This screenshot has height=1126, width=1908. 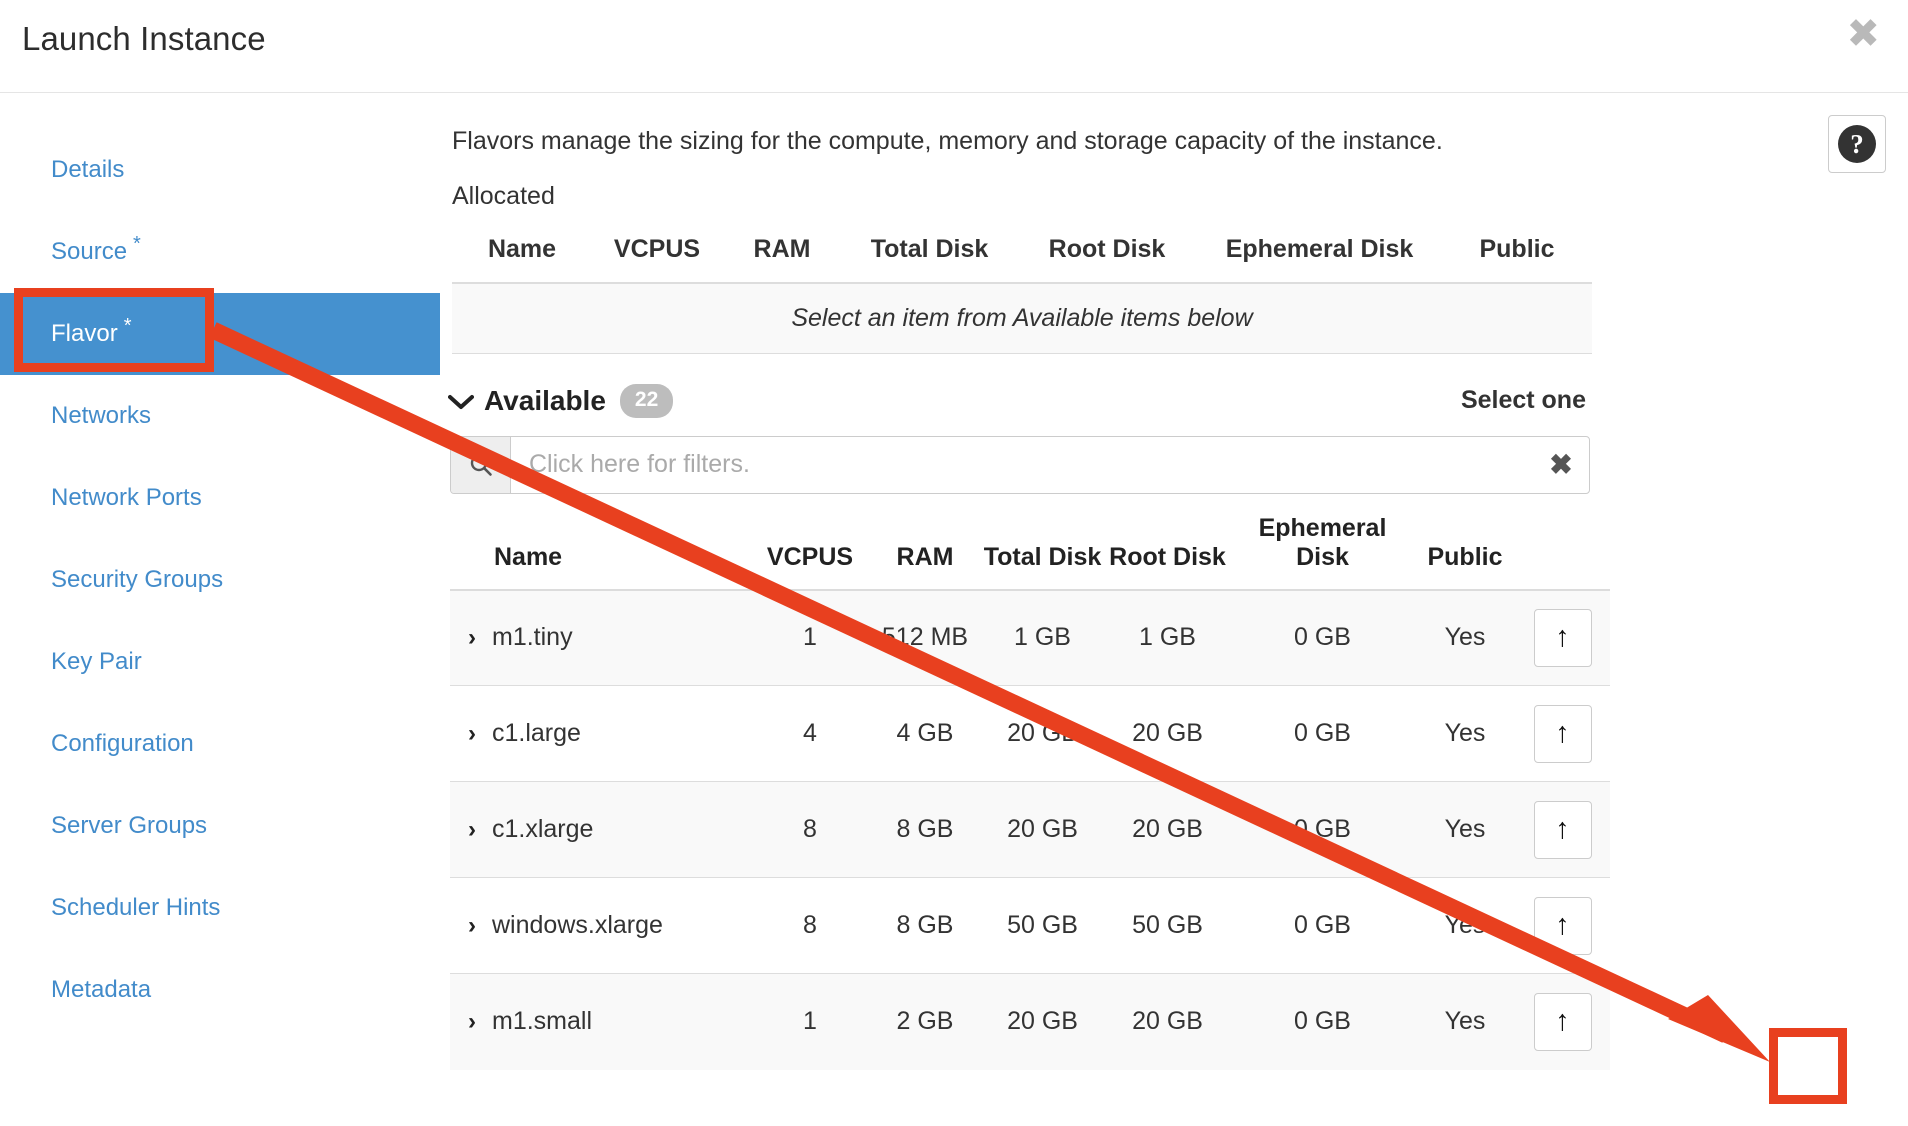 I want to click on chevron-down-icon, so click(x=461, y=401).